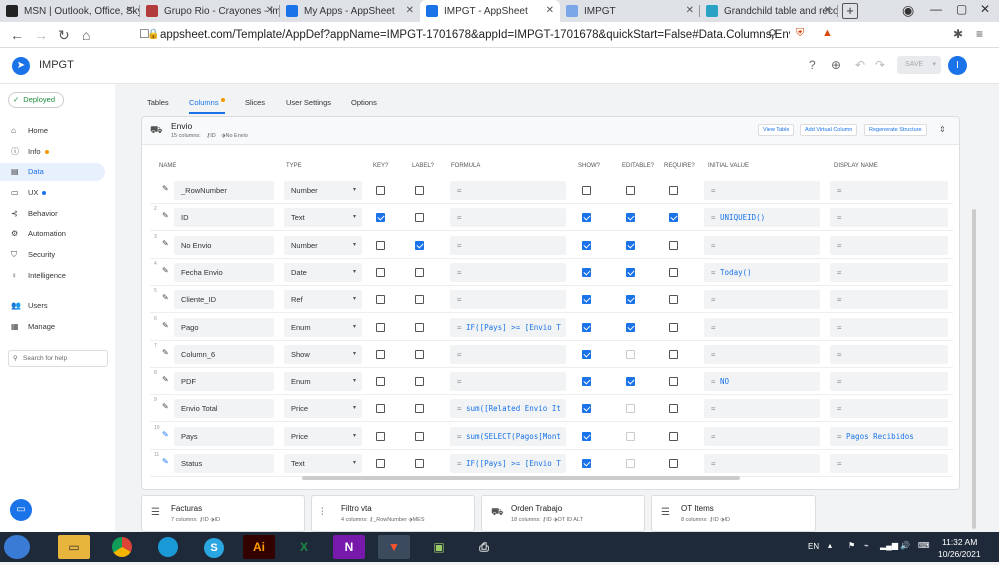 The width and height of the screenshot is (999, 565). Describe the element at coordinates (776, 130) in the screenshot. I see `view-table-button: View Table` at that location.